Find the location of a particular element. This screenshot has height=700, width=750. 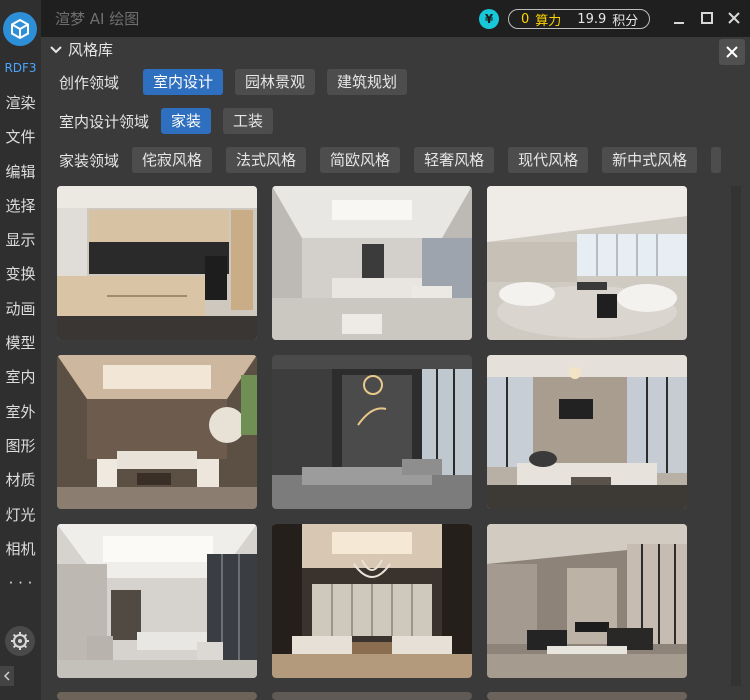

interior-domain-row: 室内设计领域 家装 工装 is located at coordinates (172, 121).